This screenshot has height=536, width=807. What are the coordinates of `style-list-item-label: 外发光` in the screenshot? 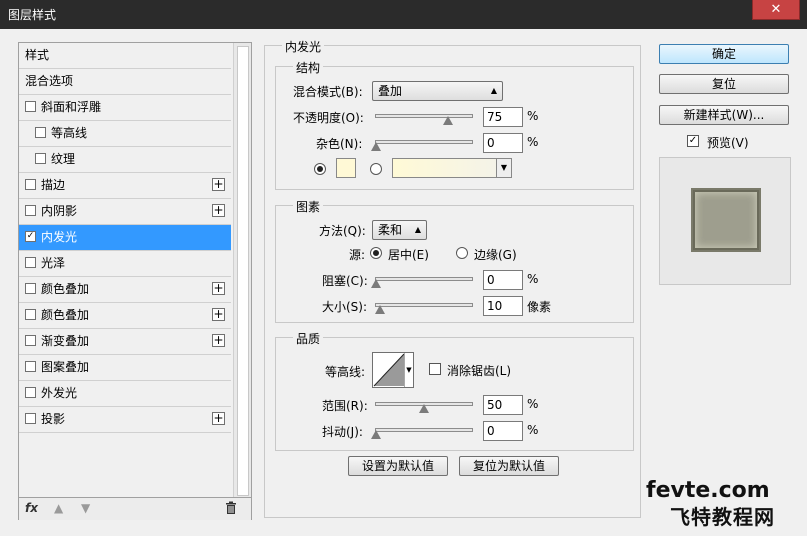 It's located at (59, 393).